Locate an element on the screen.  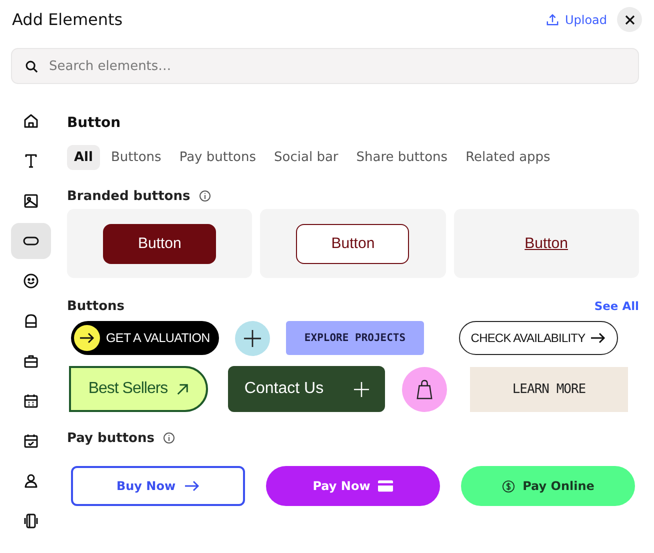
close-icon is located at coordinates (629, 19).